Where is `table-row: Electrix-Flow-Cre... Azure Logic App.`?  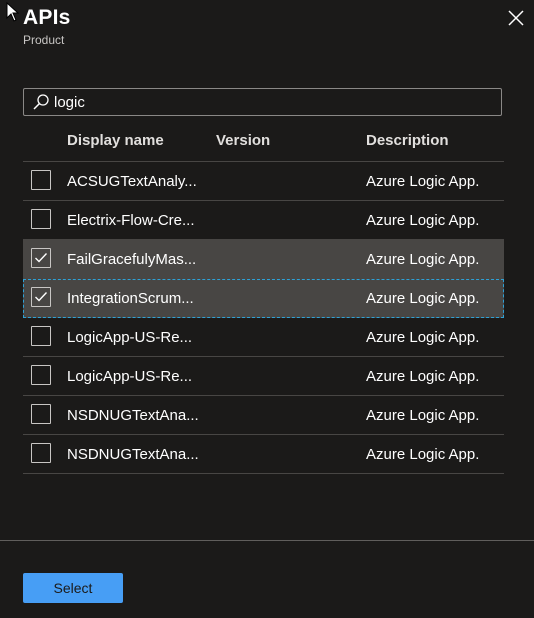
table-row: Electrix-Flow-Cre... Azure Logic App. is located at coordinates (263, 220).